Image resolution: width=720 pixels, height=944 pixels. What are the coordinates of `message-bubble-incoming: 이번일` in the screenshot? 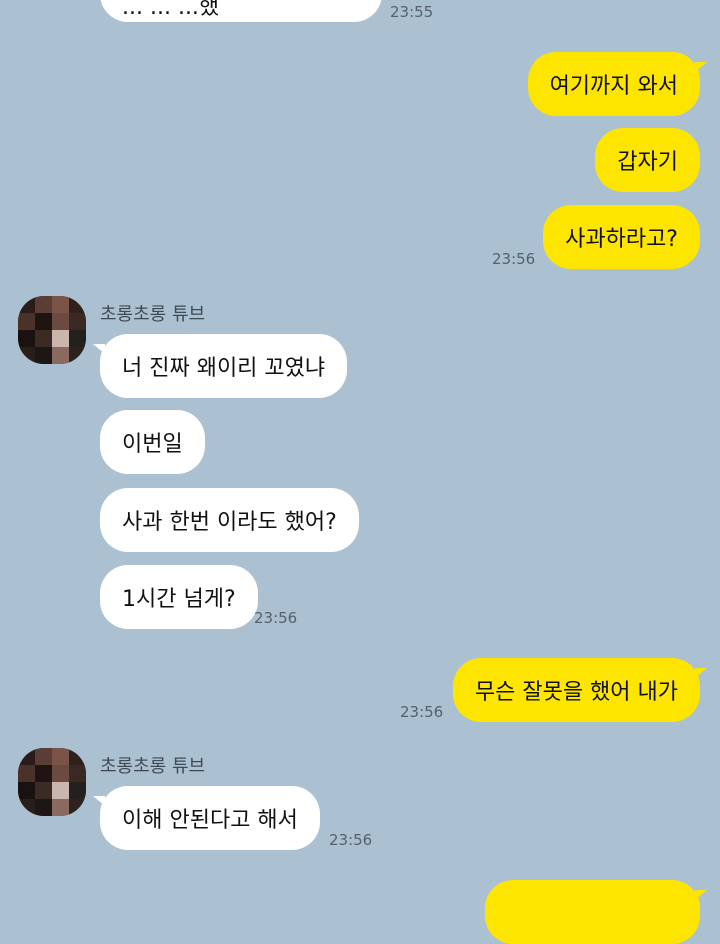 It's located at (152, 442).